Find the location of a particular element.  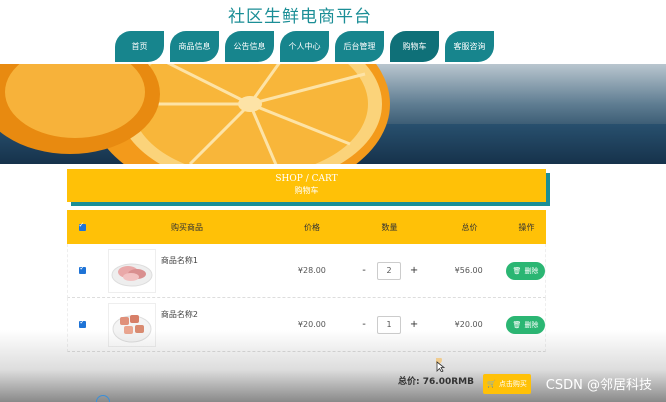

checkout-button: 🛒 点击购买 is located at coordinates (507, 384).